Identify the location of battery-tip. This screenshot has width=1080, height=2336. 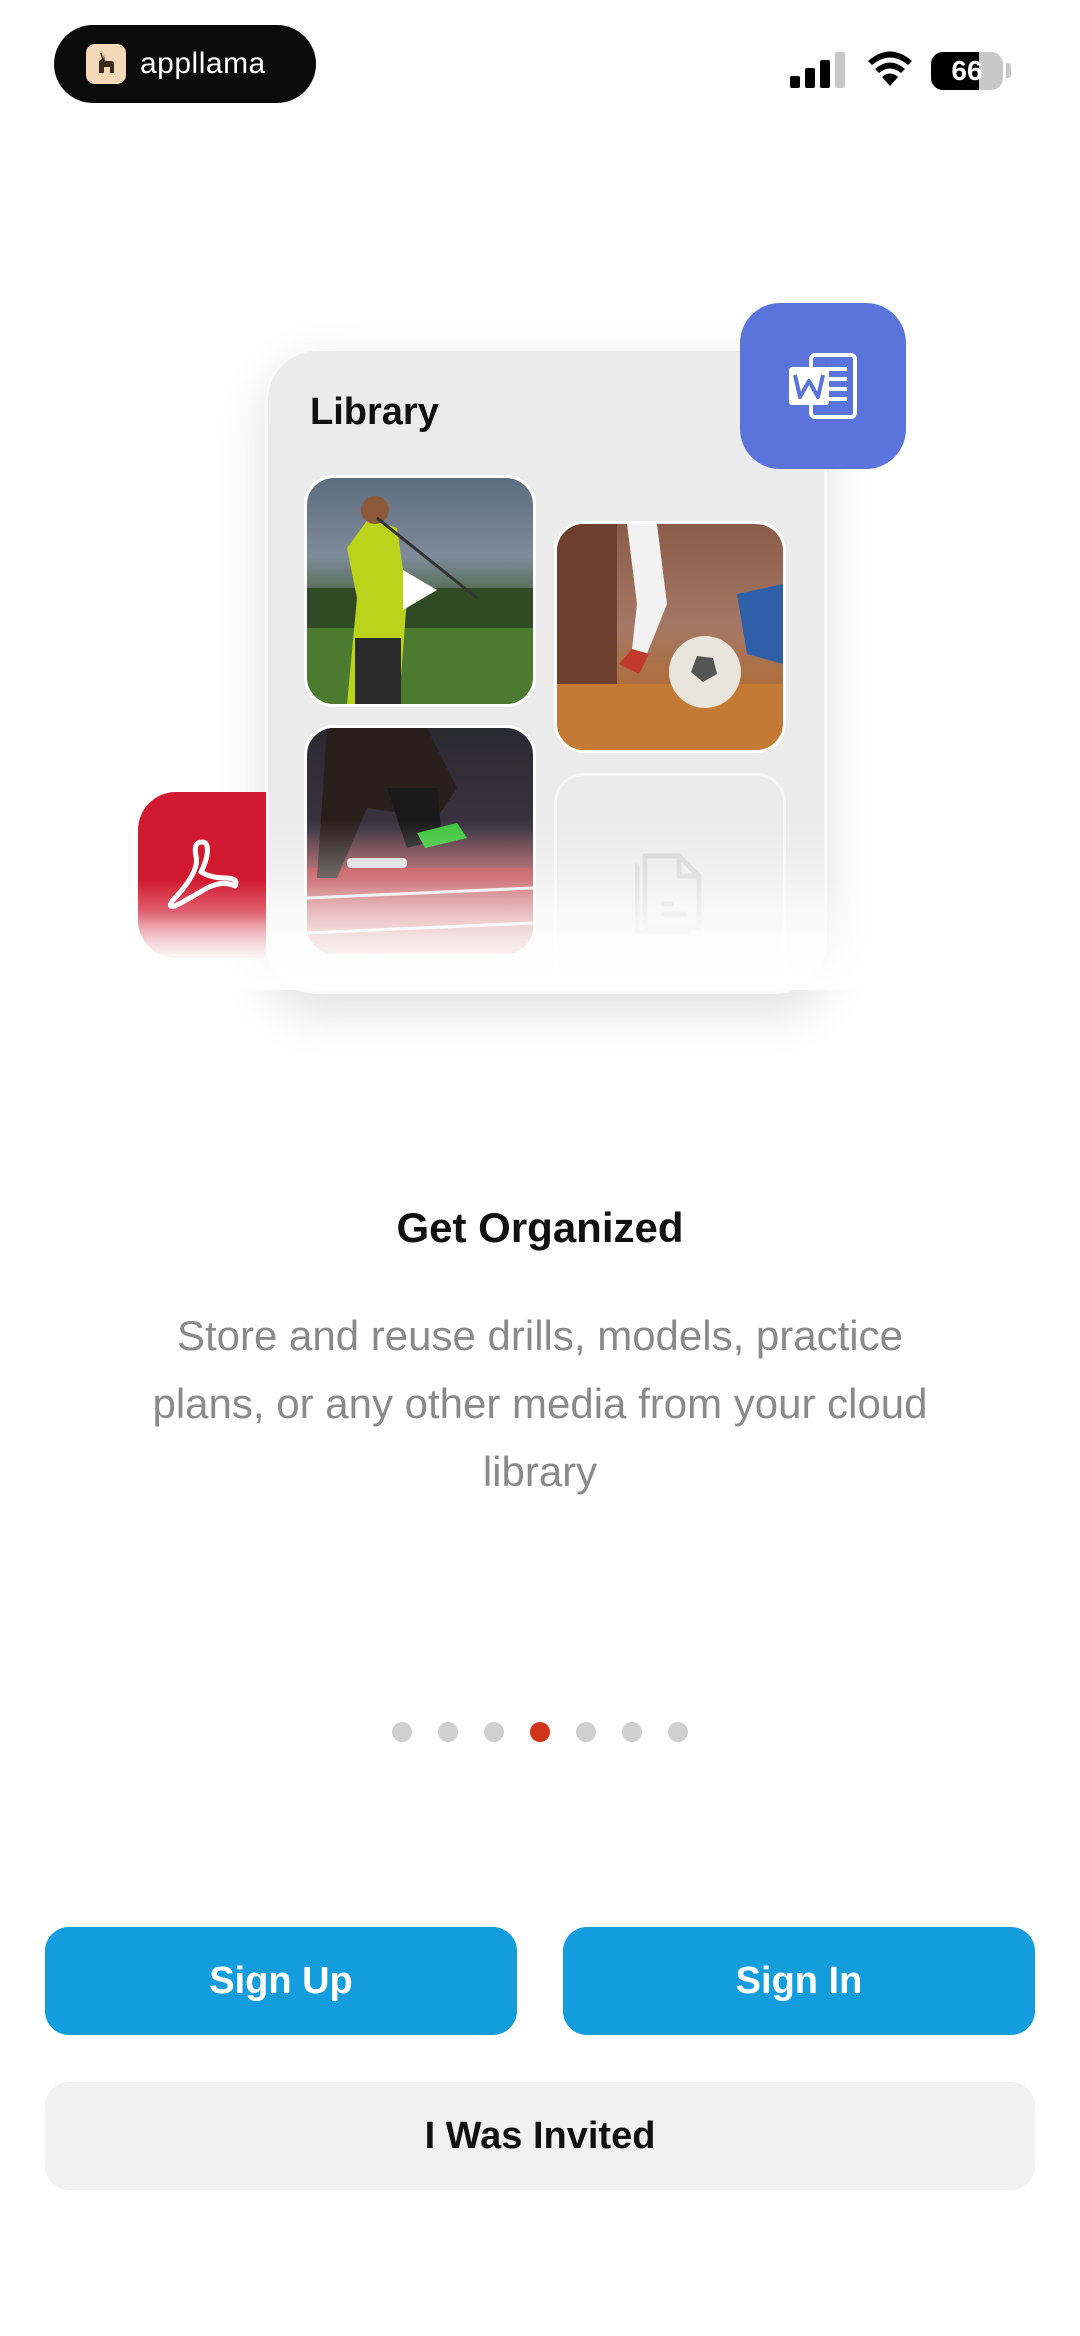
(1008, 70).